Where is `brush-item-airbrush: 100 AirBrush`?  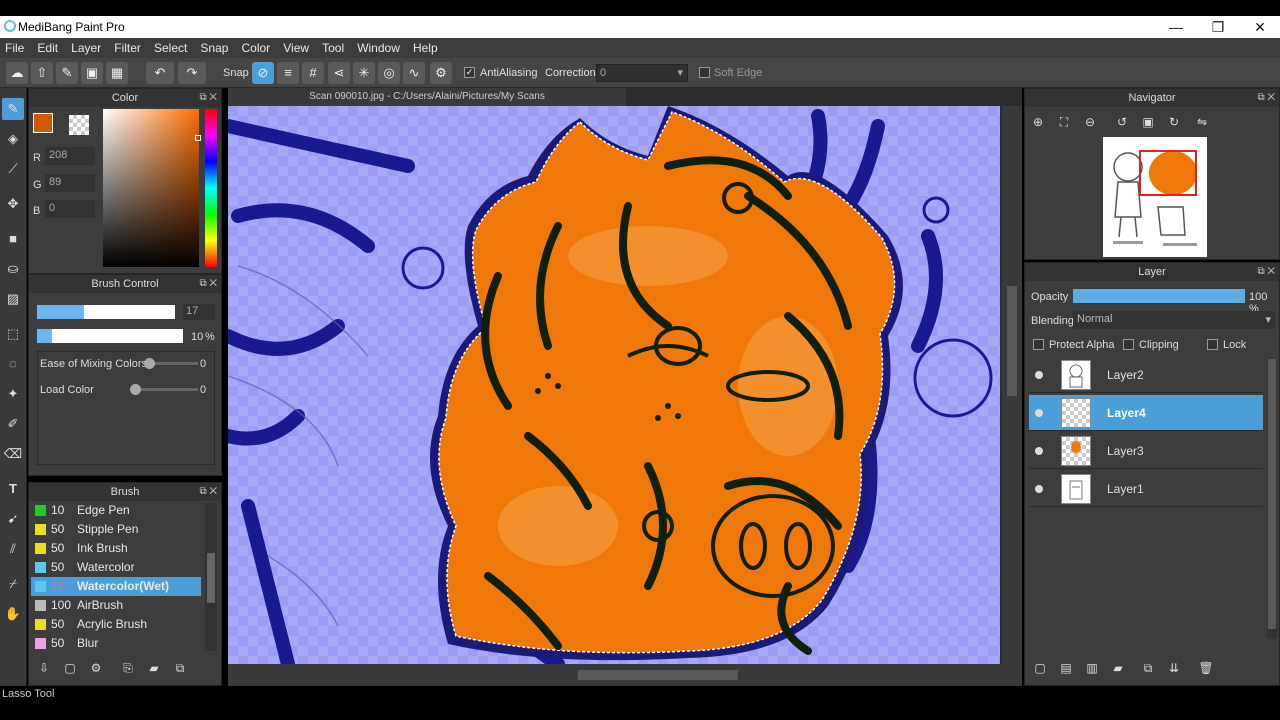
brush-item-airbrush: 100 AirBrush is located at coordinates (116, 605).